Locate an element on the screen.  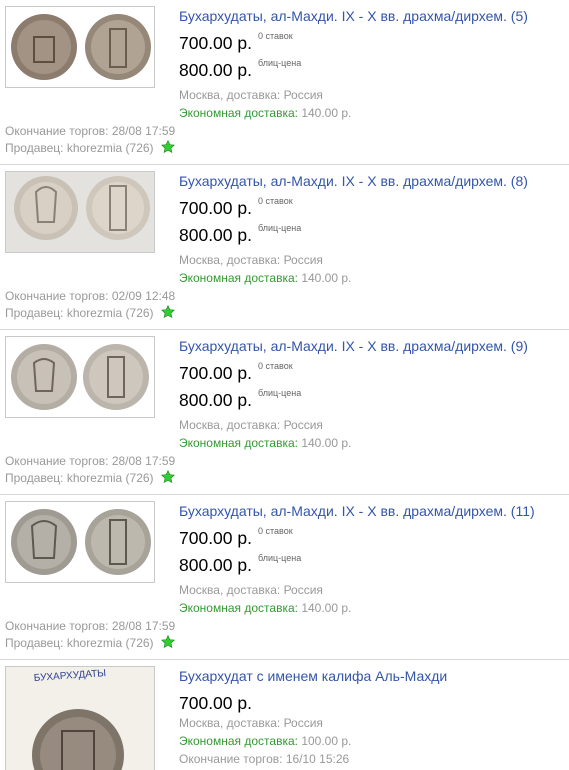
shipping-value: 100.00 р. is located at coordinates (326, 741).